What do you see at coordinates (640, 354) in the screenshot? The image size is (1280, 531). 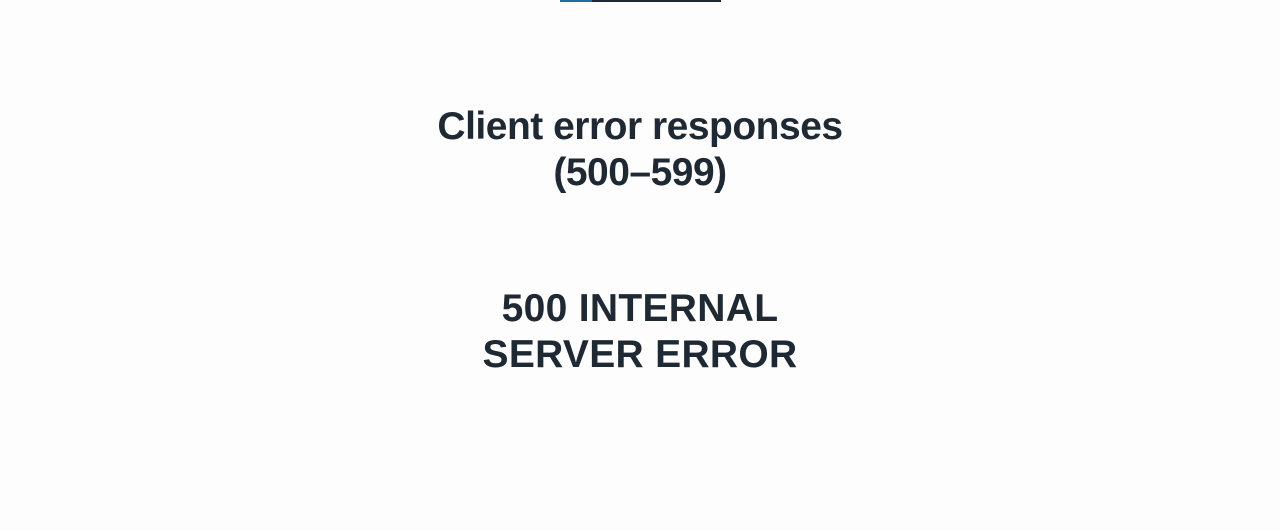 I see `status-code-line-2: SERVER ERROR` at bounding box center [640, 354].